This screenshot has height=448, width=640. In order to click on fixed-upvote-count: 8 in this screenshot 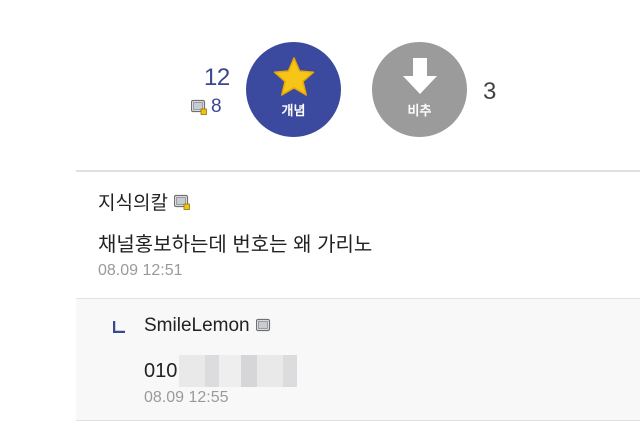, I will do `click(206, 107)`.